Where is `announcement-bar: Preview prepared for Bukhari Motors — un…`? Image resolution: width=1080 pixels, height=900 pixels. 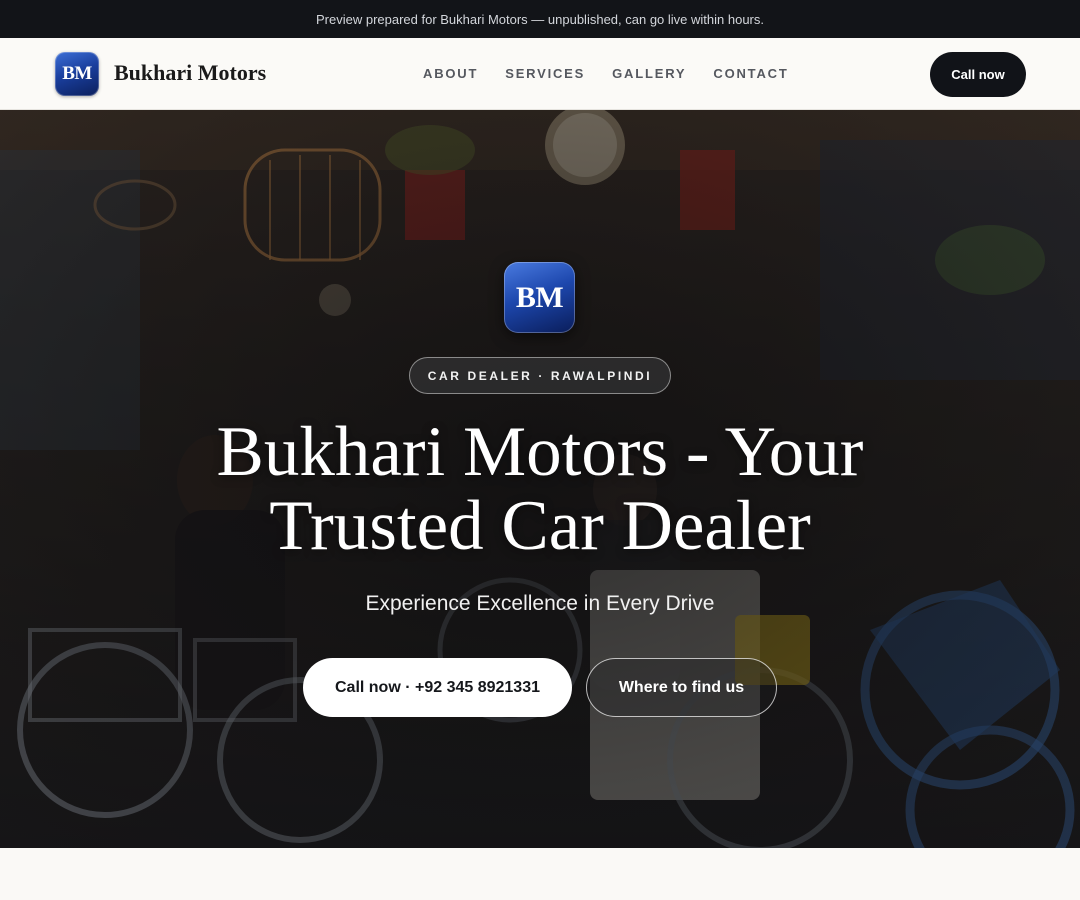
announcement-bar: Preview prepared for Bukhari Motors — un… is located at coordinates (540, 19).